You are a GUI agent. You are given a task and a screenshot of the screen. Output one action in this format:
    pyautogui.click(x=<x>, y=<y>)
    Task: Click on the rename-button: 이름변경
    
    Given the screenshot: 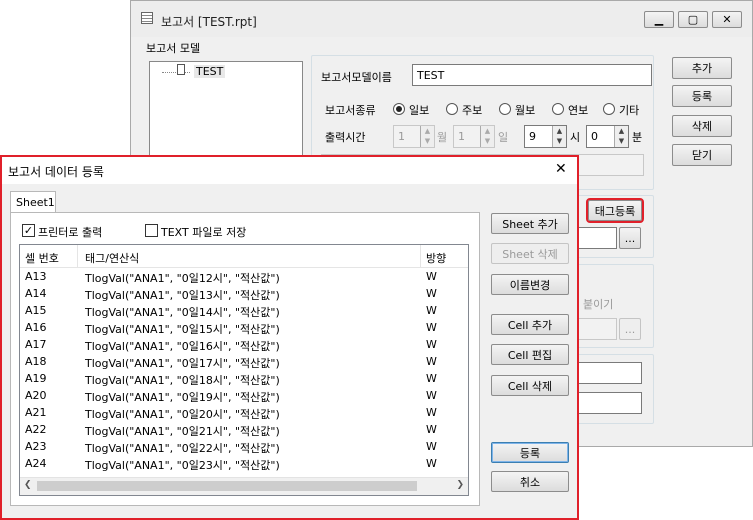 What is the action you would take?
    pyautogui.click(x=530, y=284)
    